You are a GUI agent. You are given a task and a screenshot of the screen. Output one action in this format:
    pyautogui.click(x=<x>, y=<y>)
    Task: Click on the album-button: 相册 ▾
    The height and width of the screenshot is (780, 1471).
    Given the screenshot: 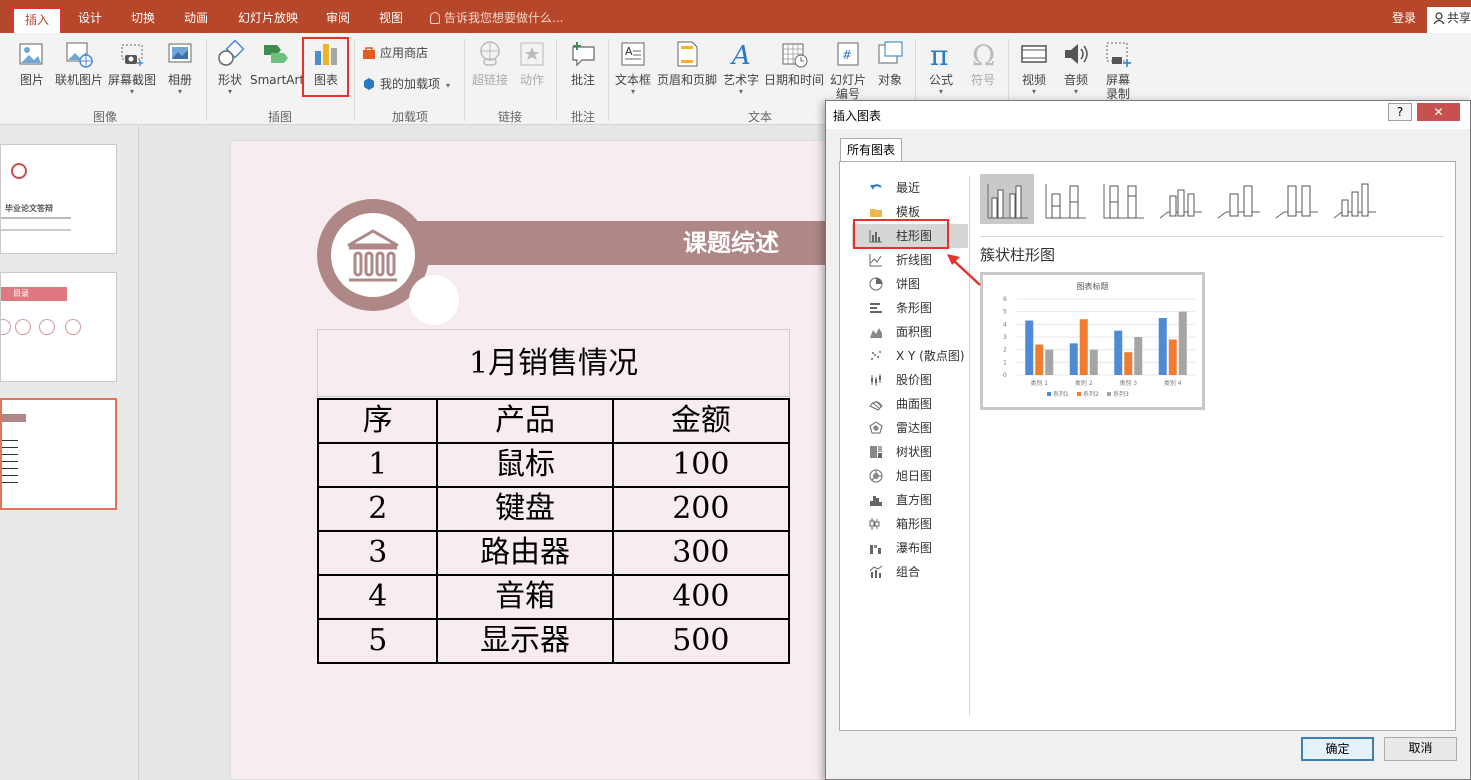 What is the action you would take?
    pyautogui.click(x=180, y=71)
    